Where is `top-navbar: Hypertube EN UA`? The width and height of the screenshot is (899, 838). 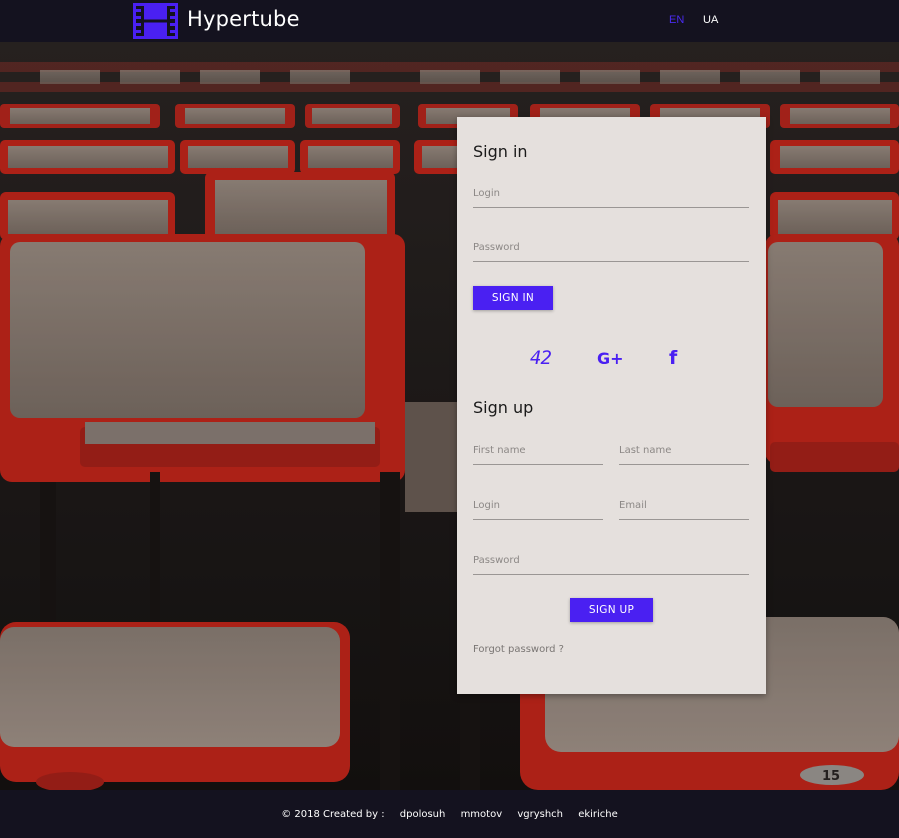 top-navbar: Hypertube EN UA is located at coordinates (449, 21).